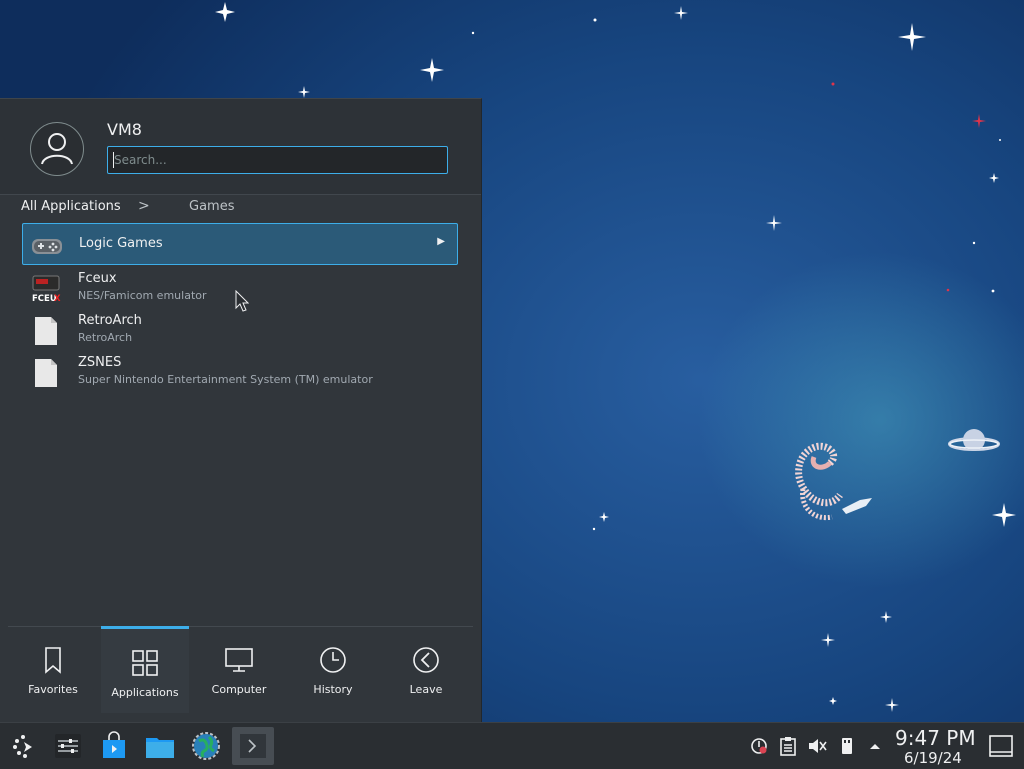  I want to click on debian-swirl-logo, so click(833, 481).